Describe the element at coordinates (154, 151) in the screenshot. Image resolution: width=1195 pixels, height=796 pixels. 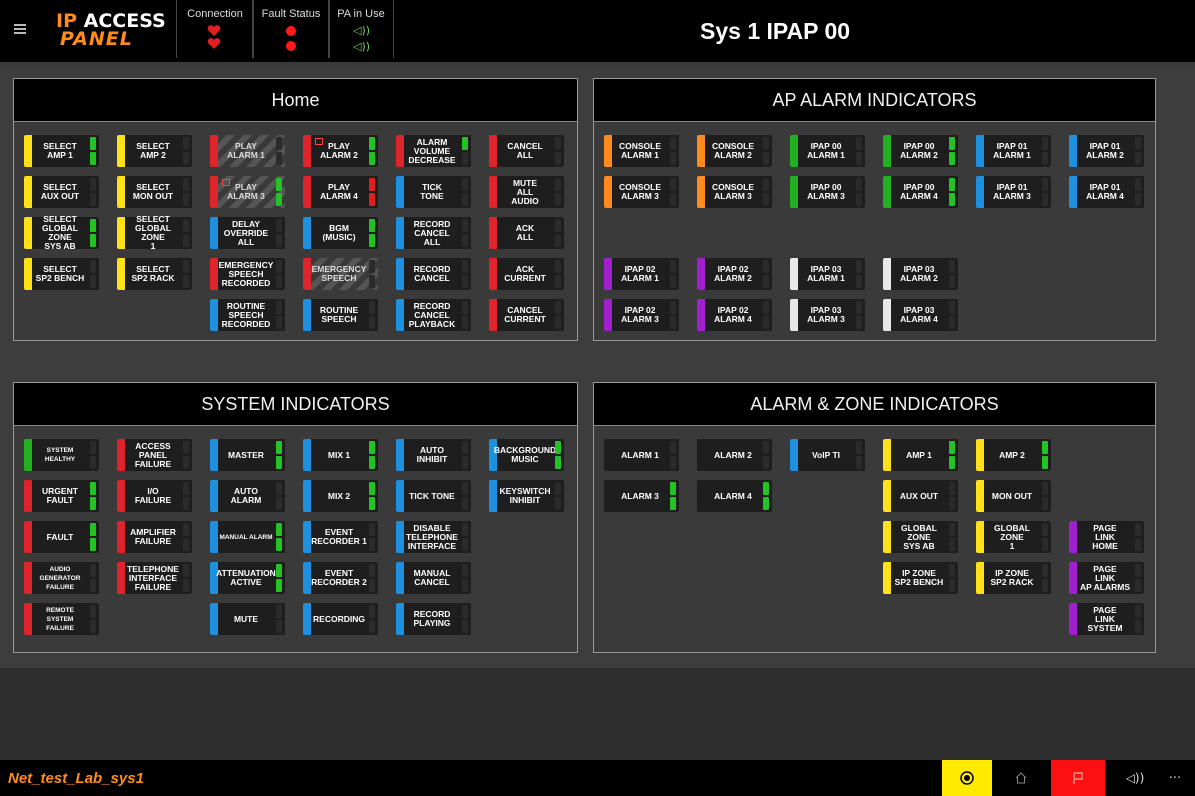
I see `panel-button: SELECT AMP 2` at that location.